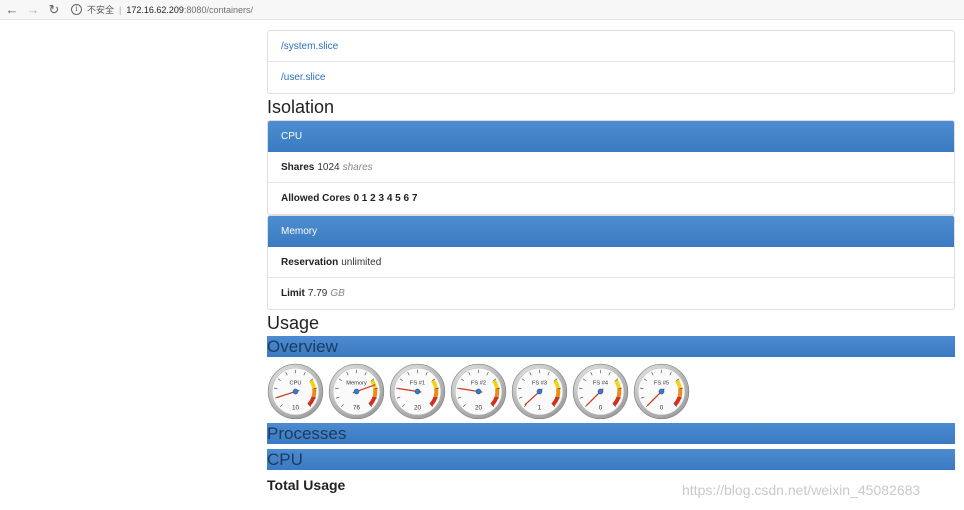 The height and width of the screenshot is (510, 964). I want to click on limit-value: 7.79, so click(317, 293).